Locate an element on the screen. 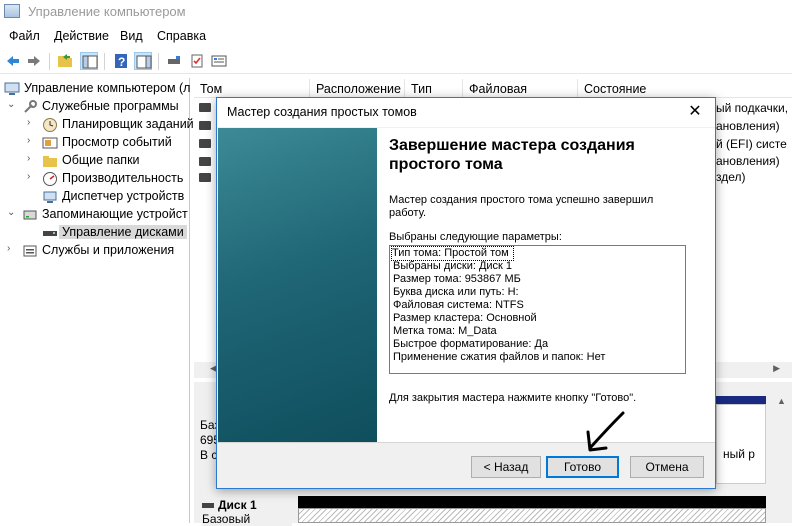 This screenshot has width=792, height=526. volume-status: ый подкачки, is located at coordinates (752, 108).